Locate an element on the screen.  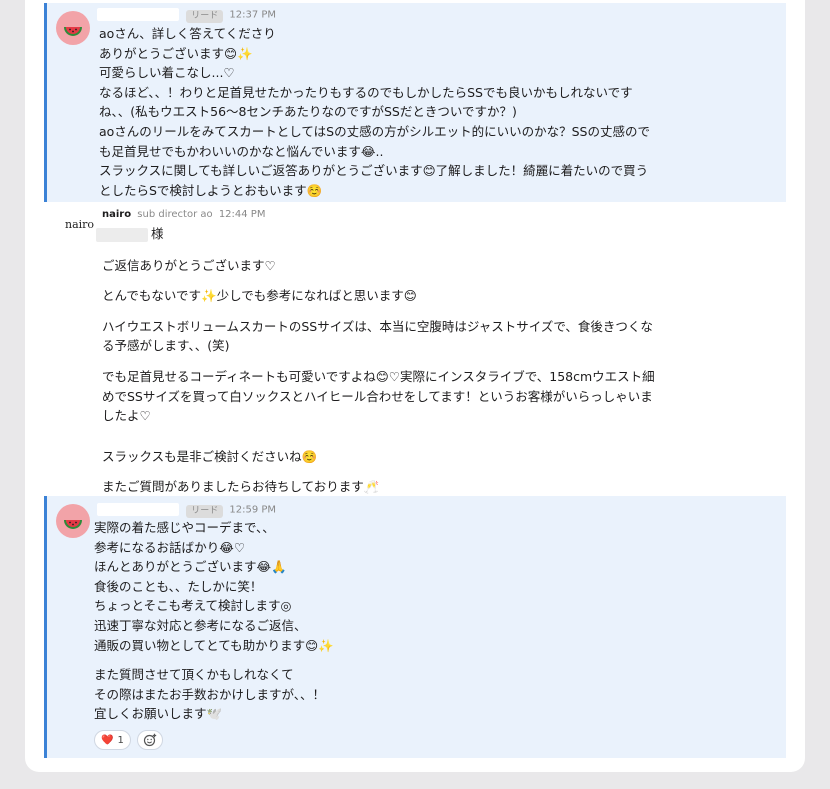
timestamp: 12:59 PM is located at coordinates (253, 510).